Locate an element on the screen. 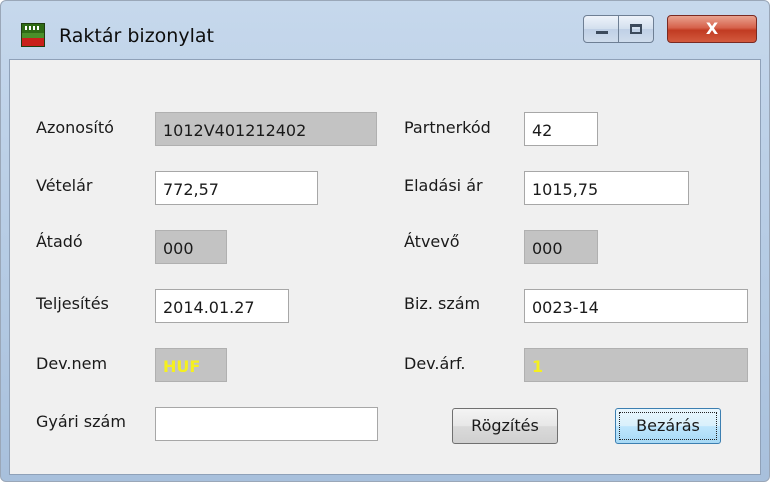  gyari-szam-field is located at coordinates (266, 424).